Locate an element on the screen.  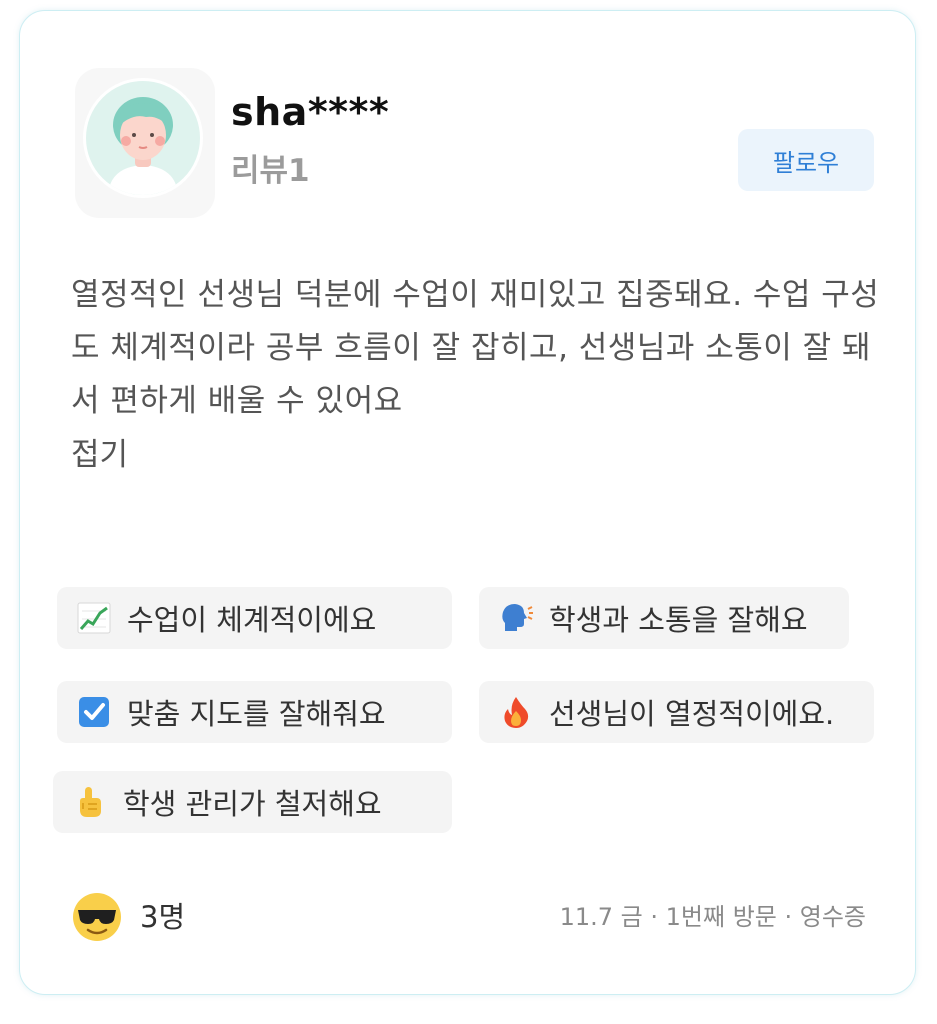
tag-label: 학생과 소통을 잘해요 is located at coordinates (678, 620).